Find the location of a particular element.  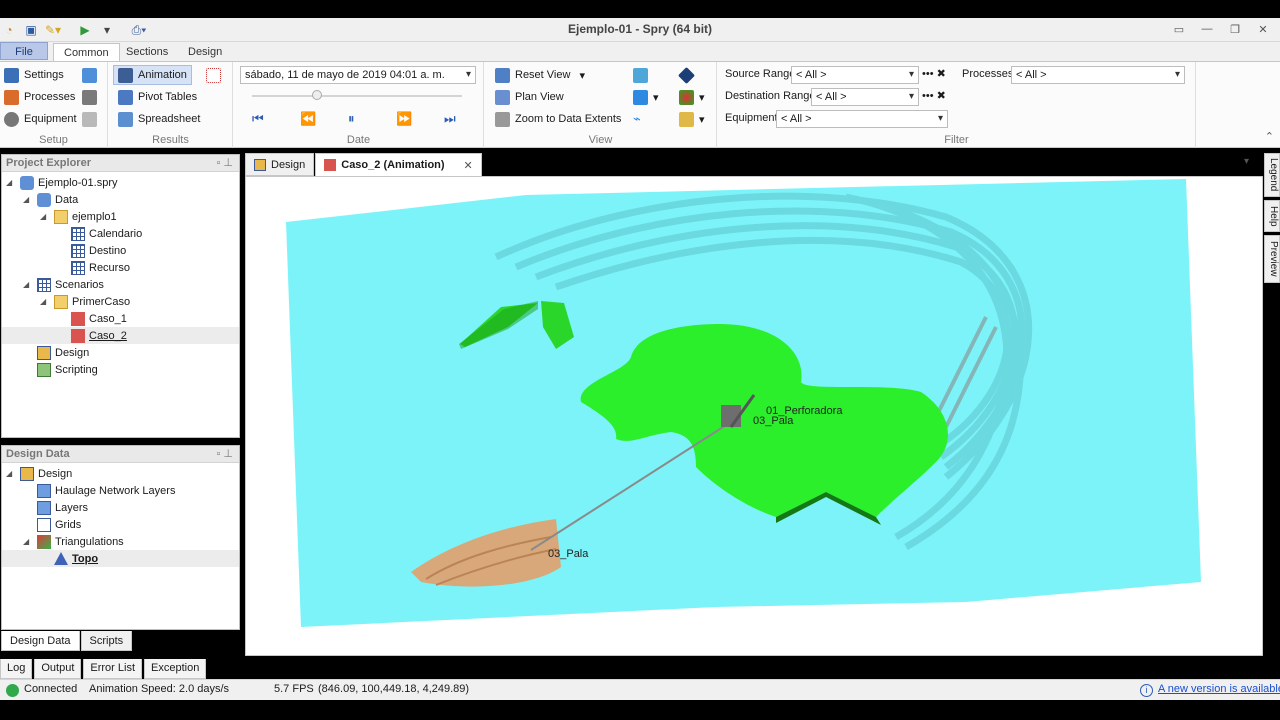

close-tab-icon: ✕ is located at coordinates (468, 165).